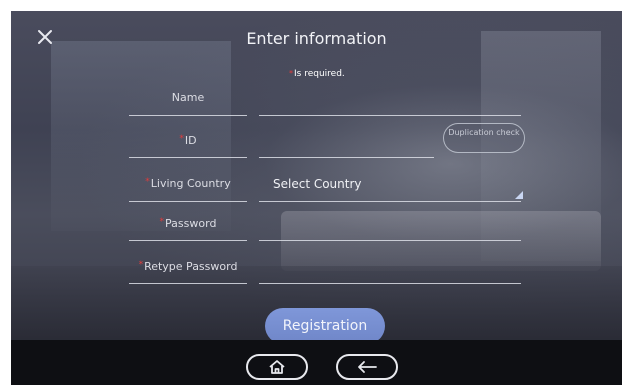  What do you see at coordinates (367, 367) in the screenshot?
I see `back-button` at bounding box center [367, 367].